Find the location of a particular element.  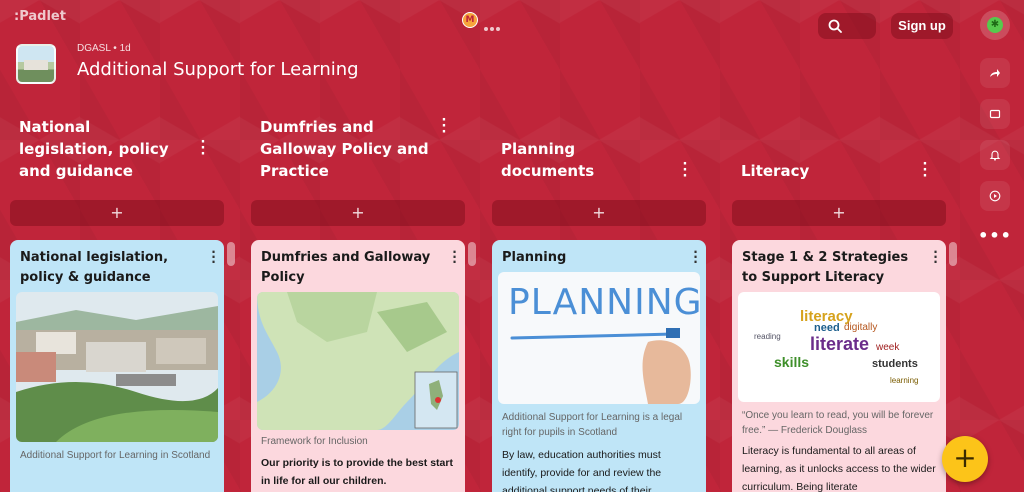

board-time: 1d is located at coordinates (125, 48).